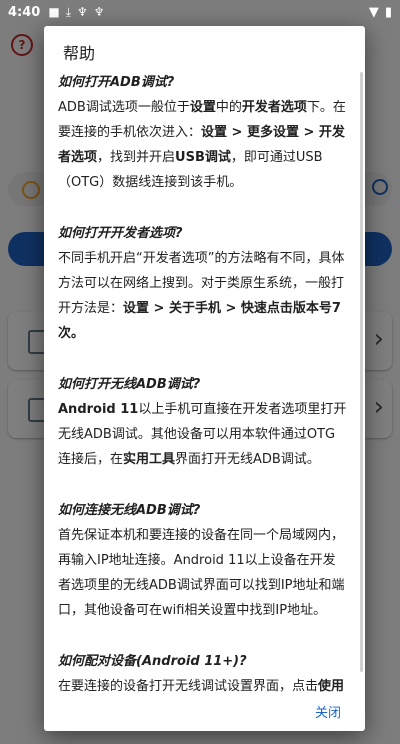  Describe the element at coordinates (129, 510) in the screenshot. I see `help-question: 如何连接无线ADB调试?` at that location.